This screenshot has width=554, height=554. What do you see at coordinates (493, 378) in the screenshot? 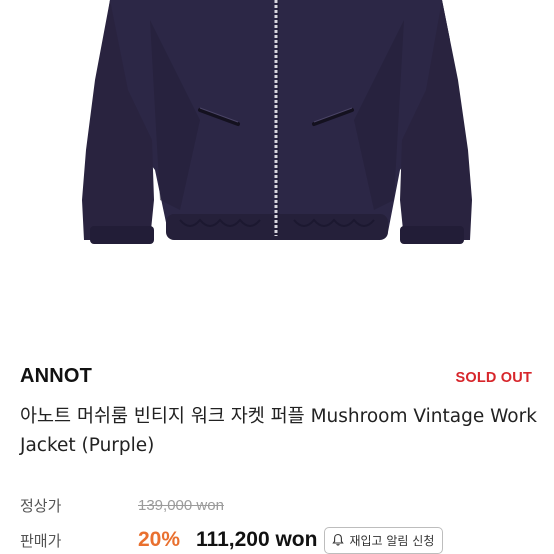
I see `sold-out-badge: SOLD OUT` at bounding box center [493, 378].